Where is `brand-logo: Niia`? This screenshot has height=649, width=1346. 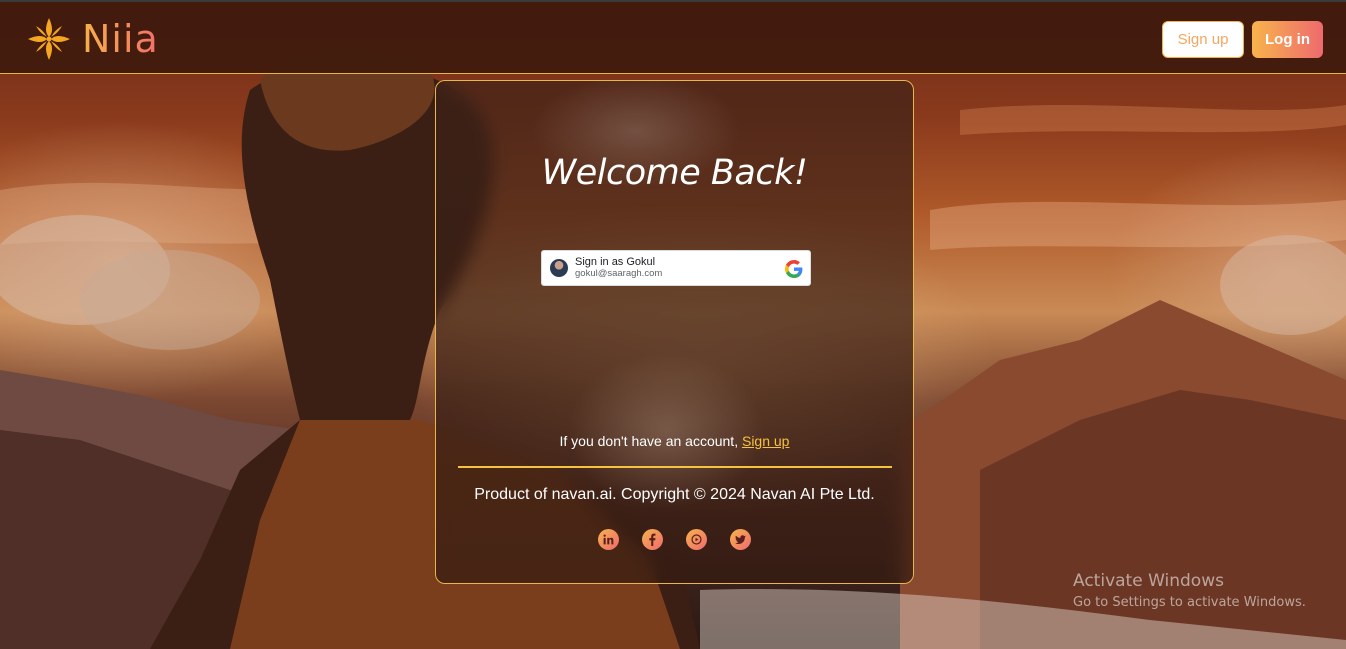
brand-logo: Niia is located at coordinates (92, 39).